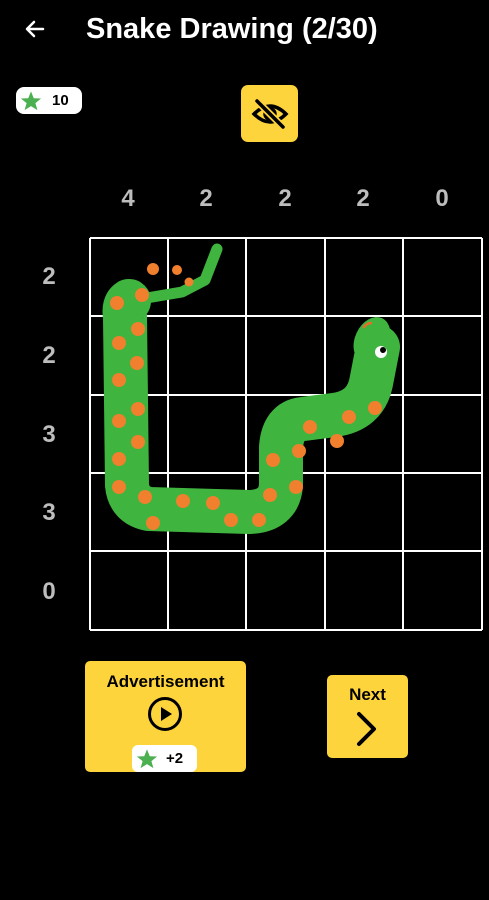 The height and width of the screenshot is (900, 489). What do you see at coordinates (49, 591) in the screenshot?
I see `row-clue: 0` at bounding box center [49, 591].